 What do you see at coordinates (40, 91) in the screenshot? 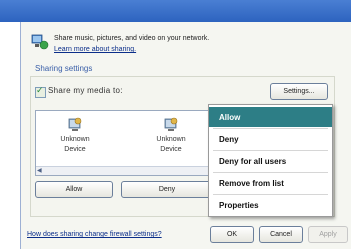
I see `share-media-checkbox` at bounding box center [40, 91].